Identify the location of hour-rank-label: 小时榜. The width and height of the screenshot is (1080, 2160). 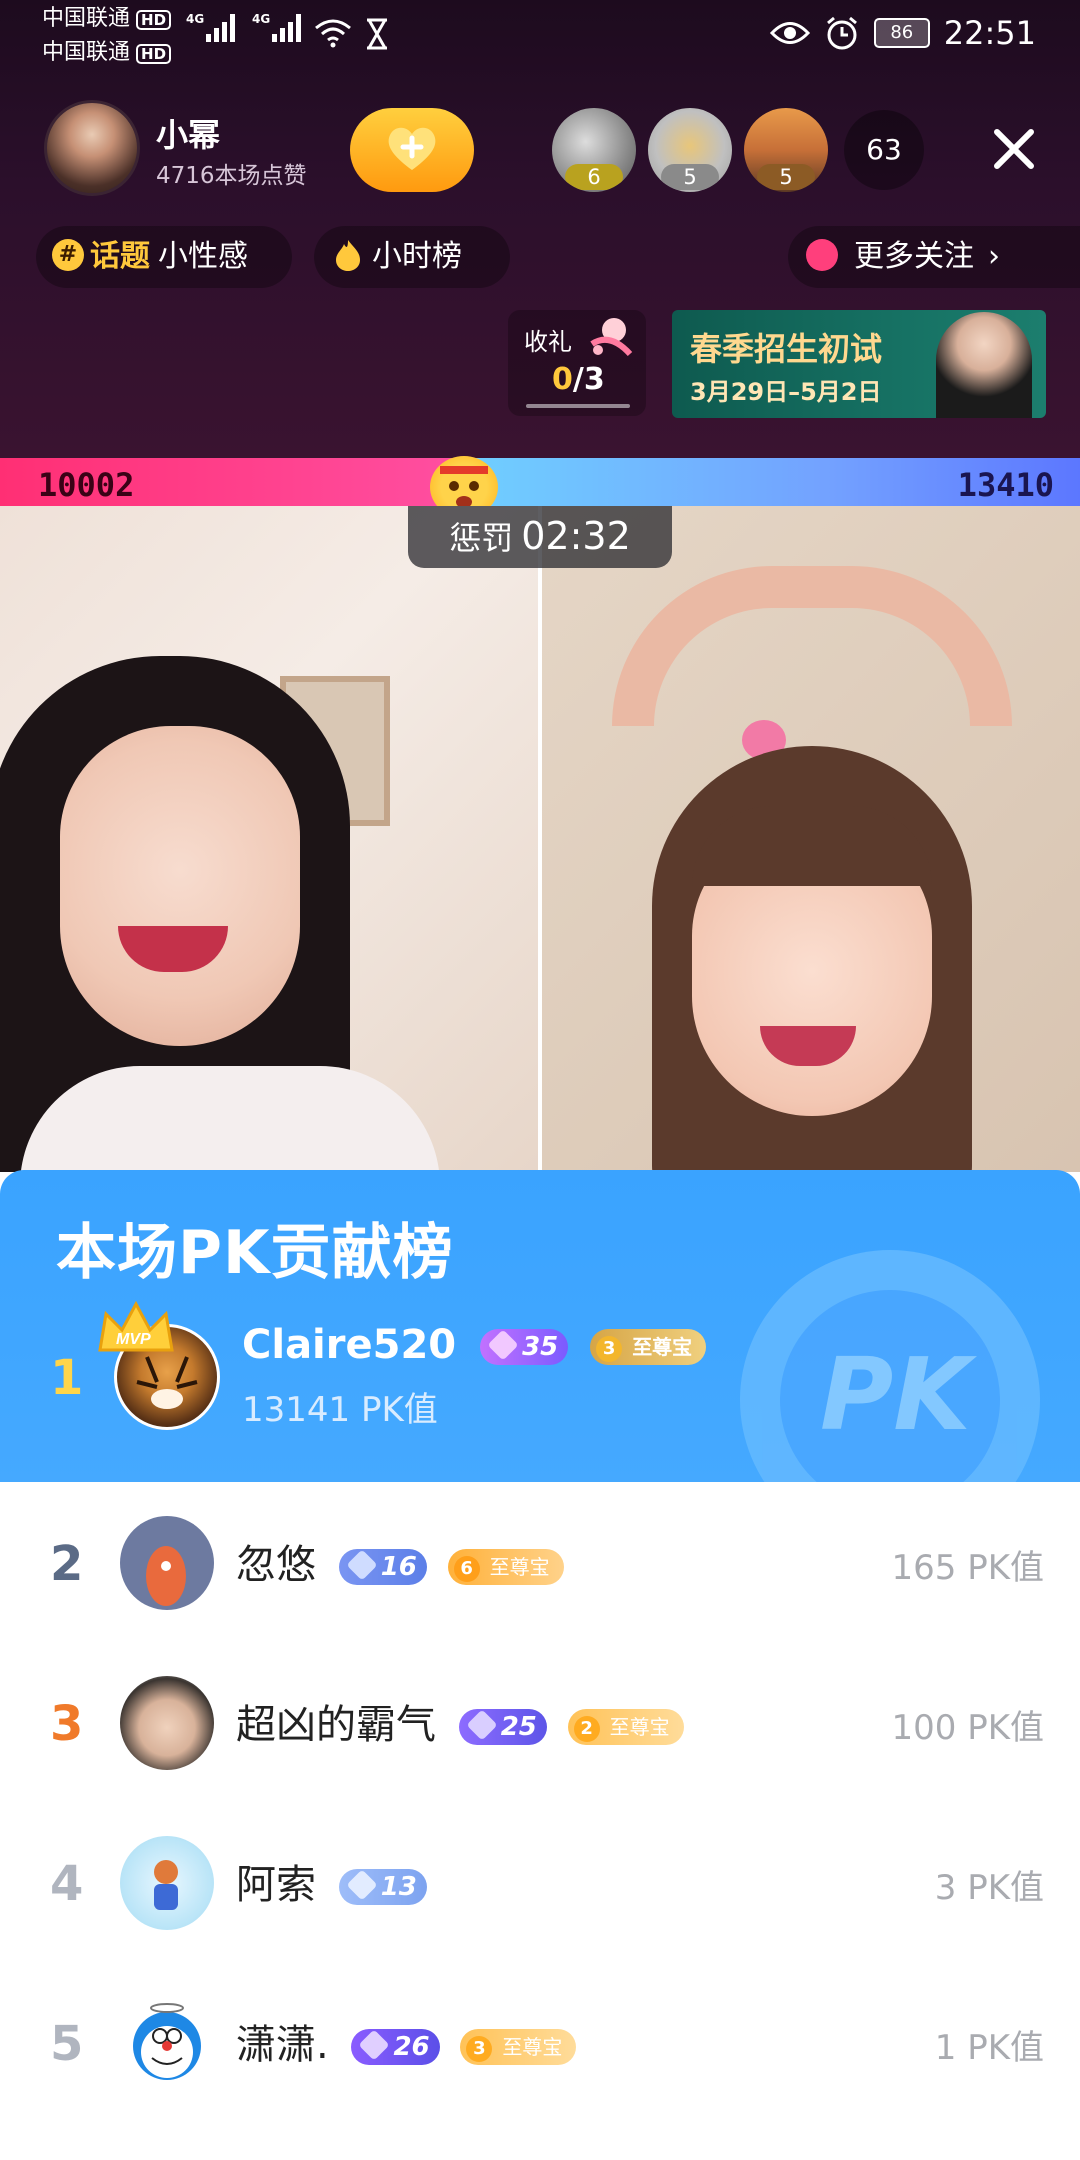
(417, 256).